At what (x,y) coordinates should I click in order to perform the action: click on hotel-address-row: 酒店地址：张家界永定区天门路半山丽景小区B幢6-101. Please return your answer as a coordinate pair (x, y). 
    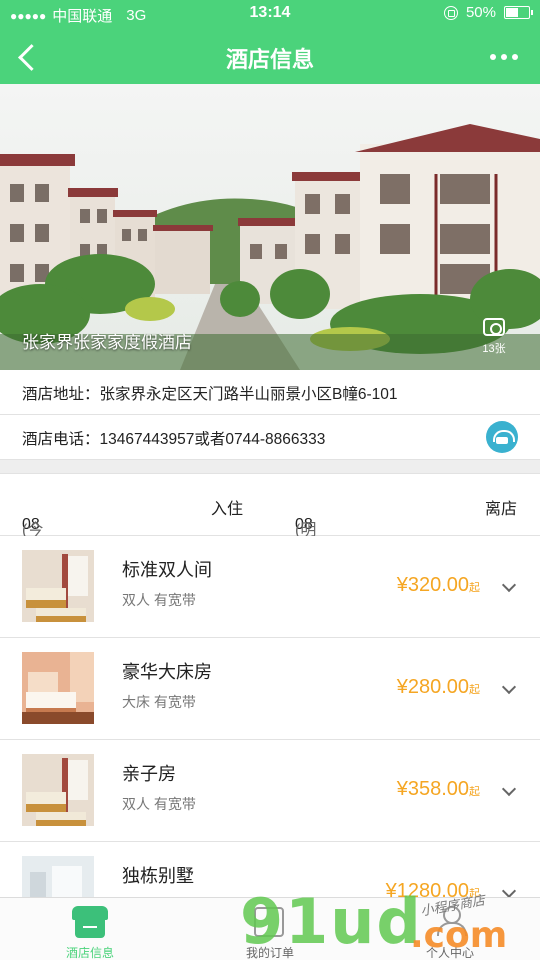
    Looking at the image, I should click on (270, 392).